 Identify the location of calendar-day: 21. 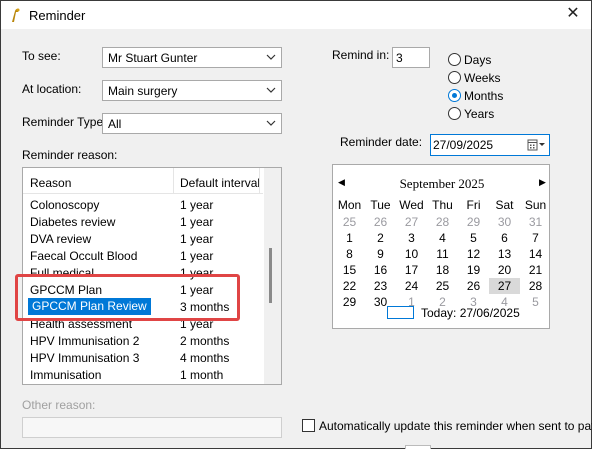
(535, 270).